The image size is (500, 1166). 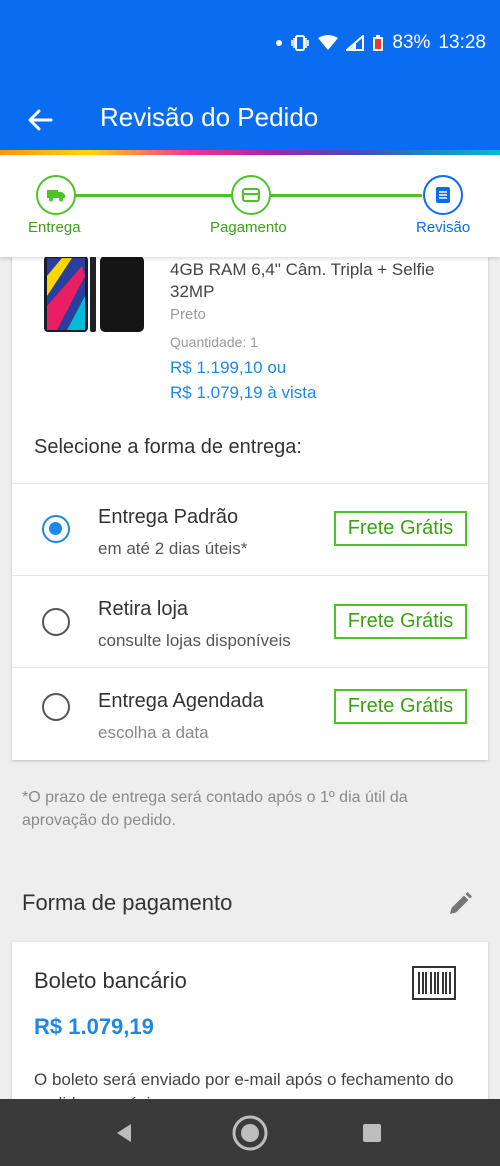 I want to click on product-quantity: Quantidade: 1, so click(x=214, y=342).